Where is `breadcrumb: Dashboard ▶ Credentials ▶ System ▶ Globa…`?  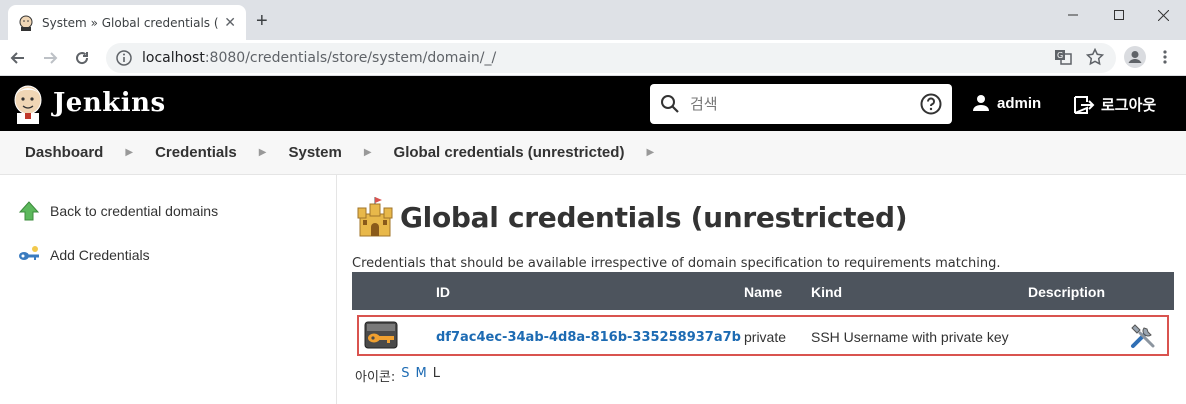 breadcrumb: Dashboard ▶ Credentials ▶ System ▶ Globa… is located at coordinates (593, 153).